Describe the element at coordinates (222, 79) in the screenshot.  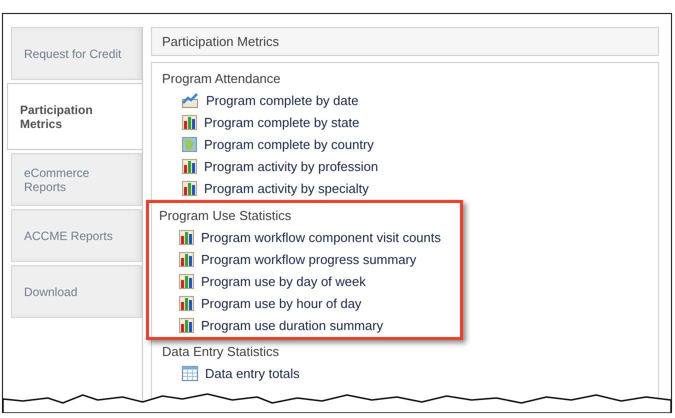
I see `section-heading: Program Attendance` at that location.